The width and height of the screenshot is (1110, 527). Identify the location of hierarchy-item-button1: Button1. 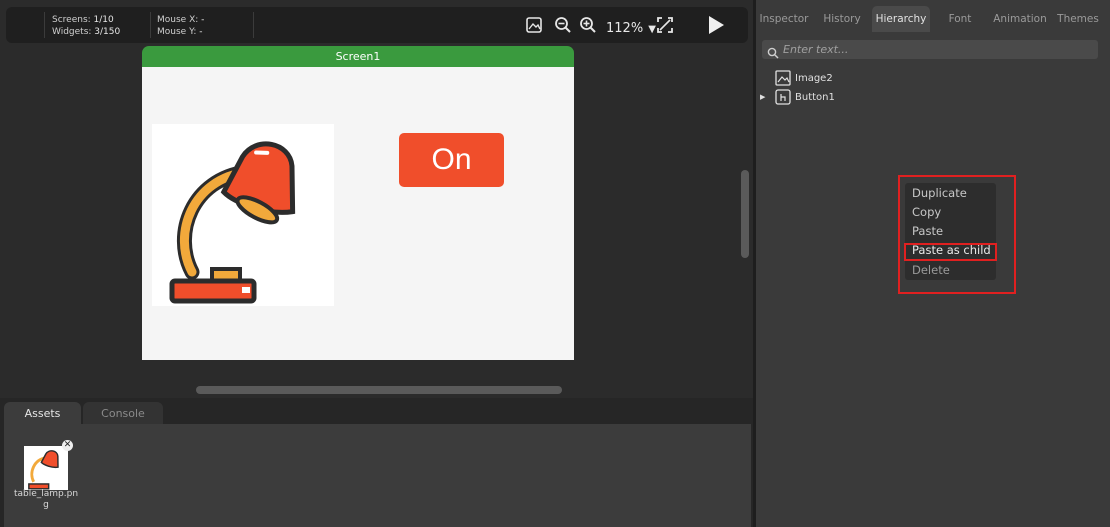
(815, 98).